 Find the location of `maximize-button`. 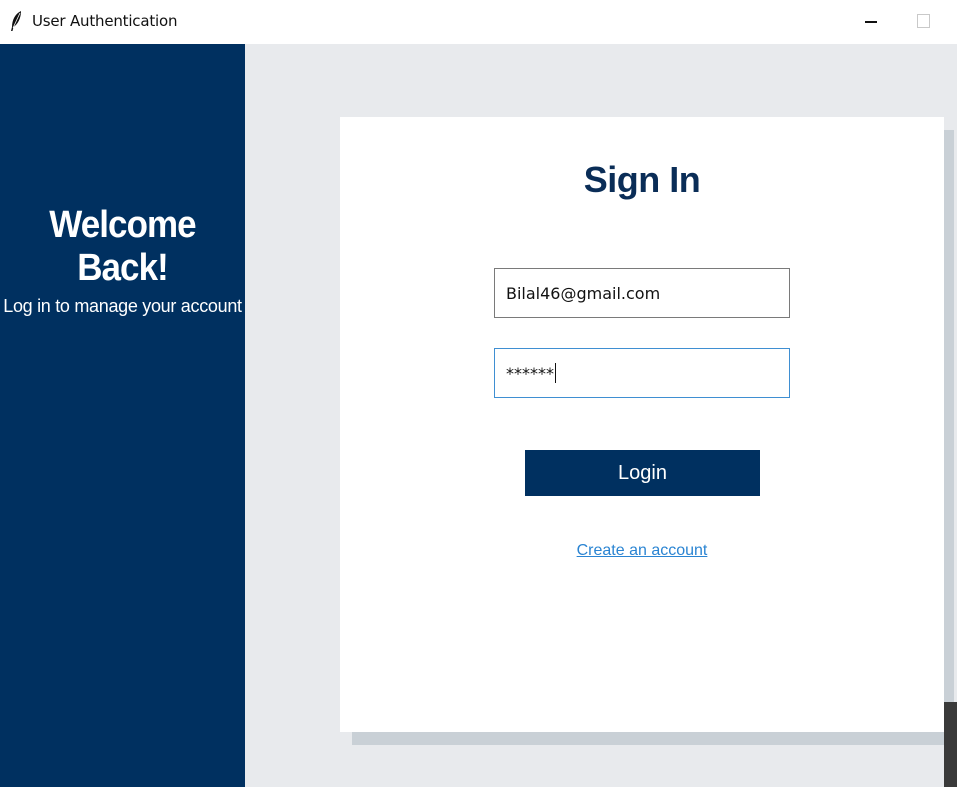

maximize-button is located at coordinates (923, 21).